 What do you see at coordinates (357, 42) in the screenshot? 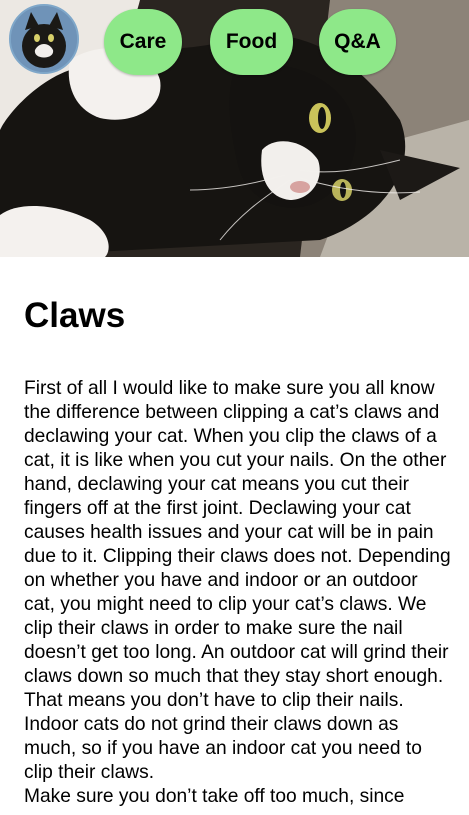
I see `nav-qa-button: Q&A` at bounding box center [357, 42].